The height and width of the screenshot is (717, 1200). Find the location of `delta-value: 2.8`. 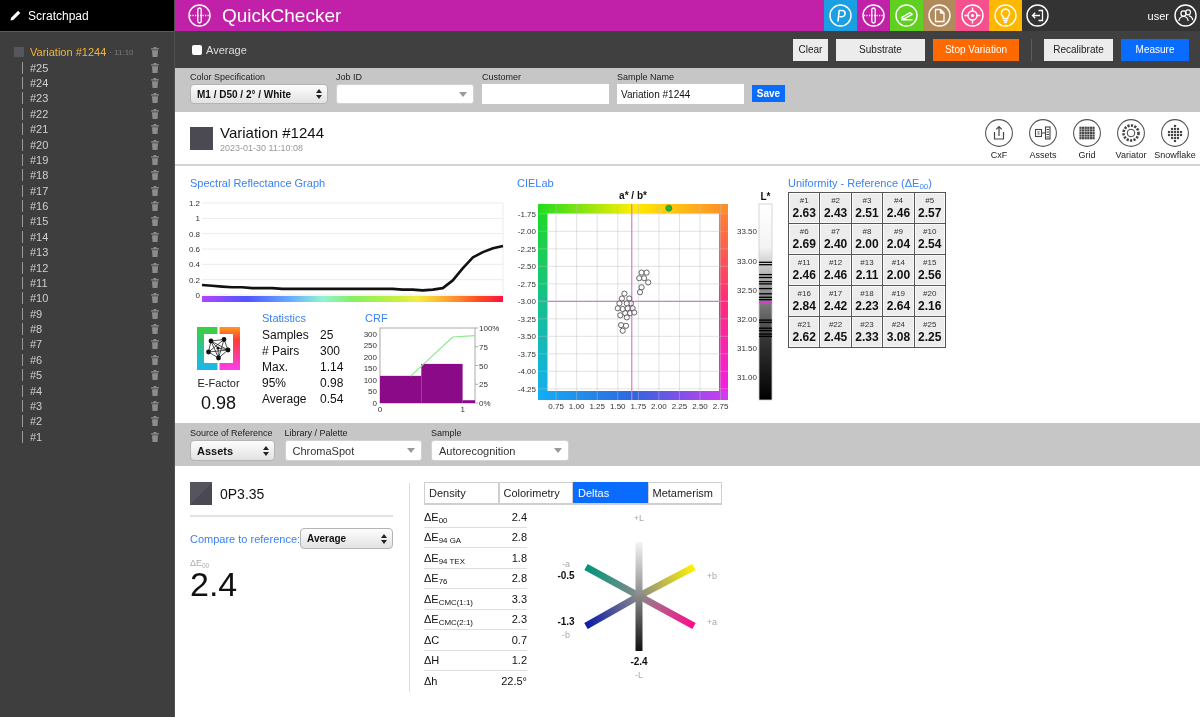

delta-value: 2.8 is located at coordinates (519, 578).